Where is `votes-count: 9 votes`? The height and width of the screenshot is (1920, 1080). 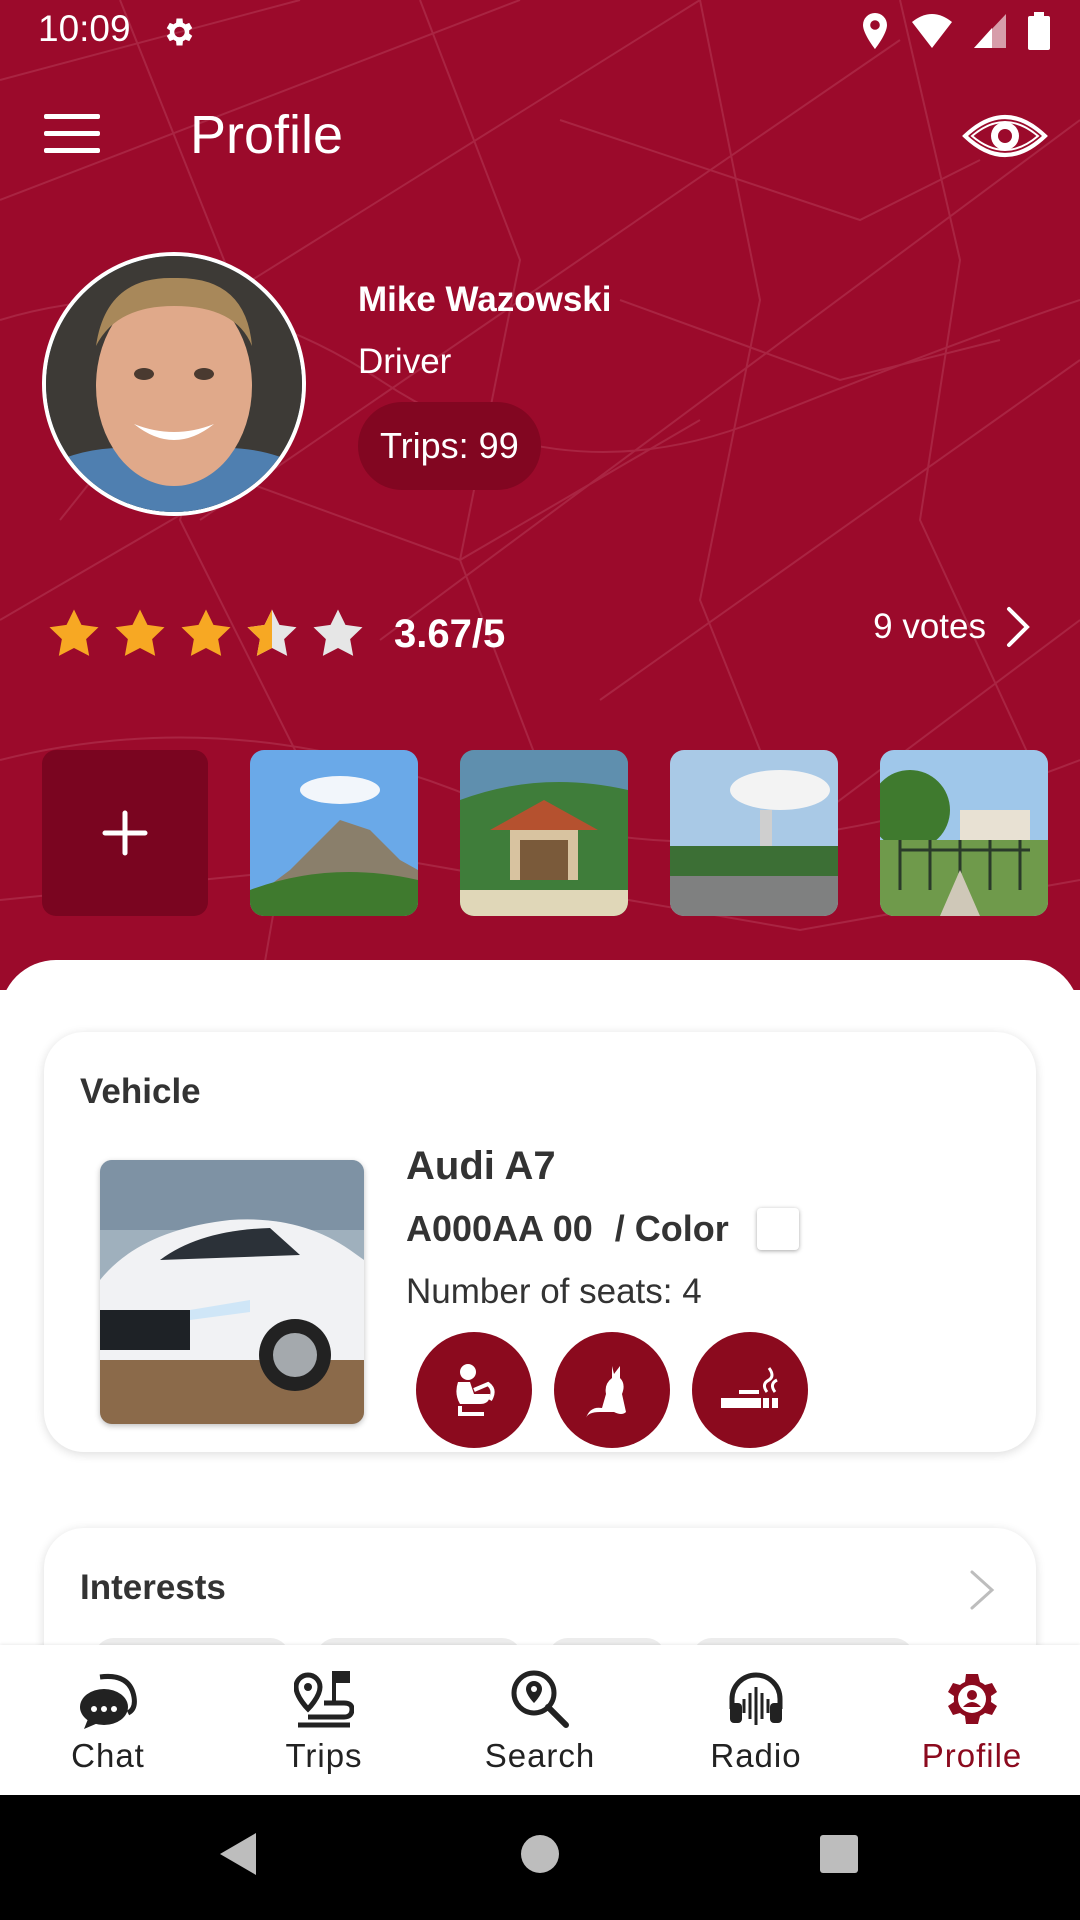 votes-count: 9 votes is located at coordinates (929, 626).